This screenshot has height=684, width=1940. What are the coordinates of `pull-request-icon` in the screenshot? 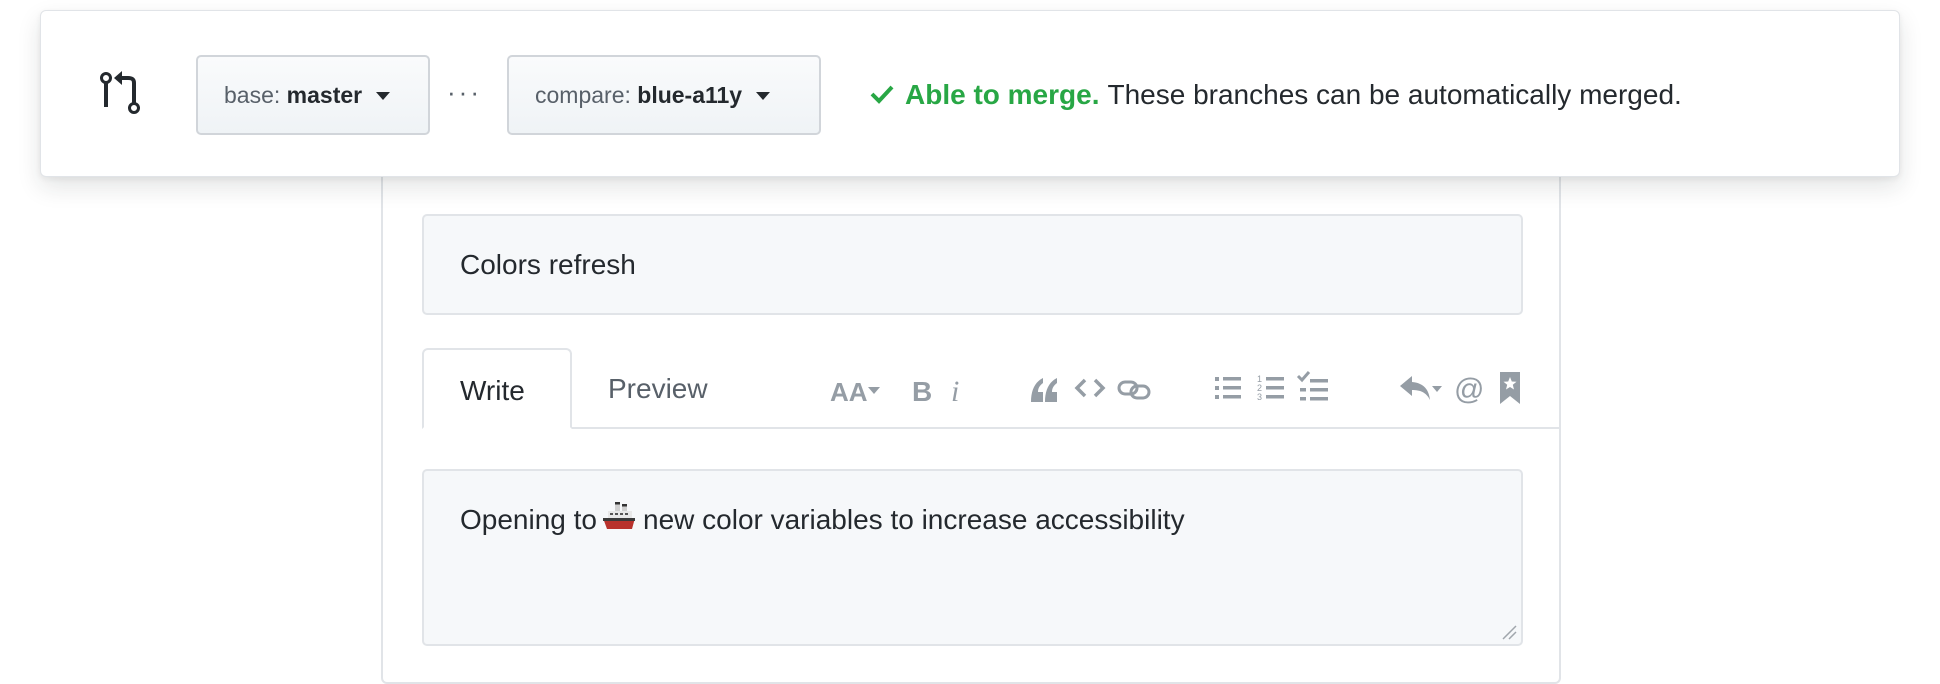 It's located at (120, 92).